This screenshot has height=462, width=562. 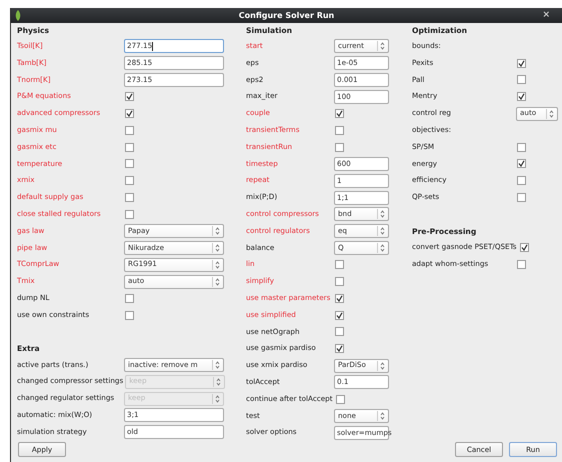 I want to click on close-button: ×, so click(x=546, y=15).